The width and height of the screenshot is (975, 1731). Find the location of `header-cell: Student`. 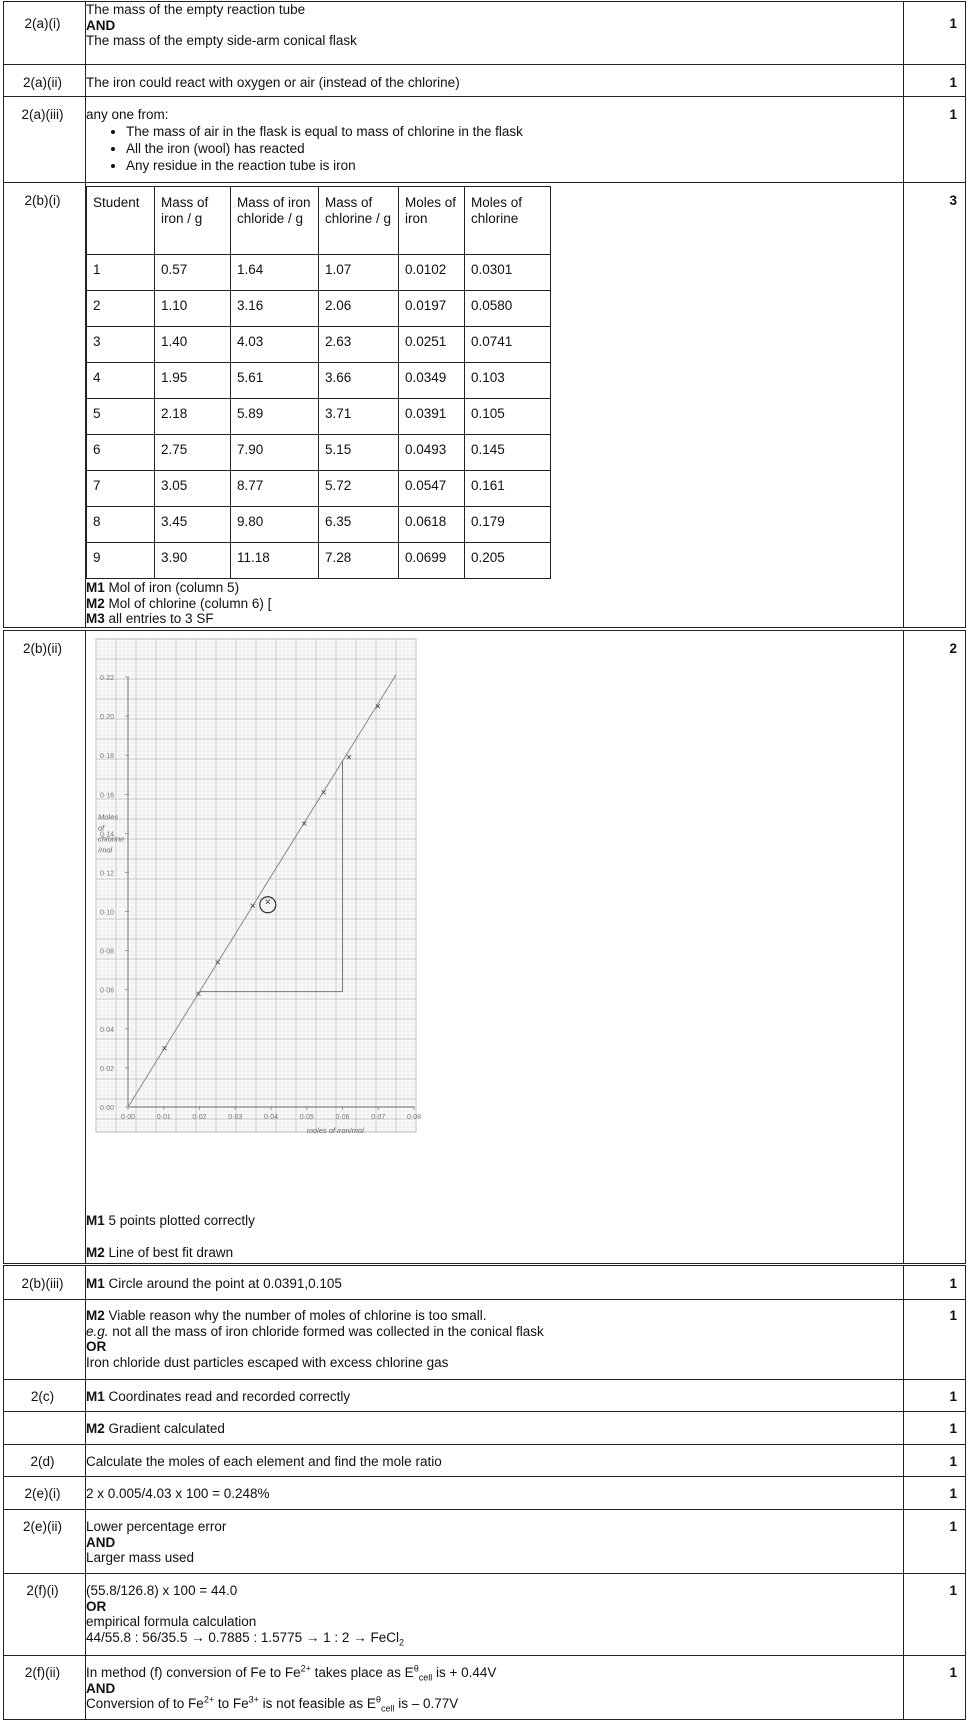

header-cell: Student is located at coordinates (120, 220).